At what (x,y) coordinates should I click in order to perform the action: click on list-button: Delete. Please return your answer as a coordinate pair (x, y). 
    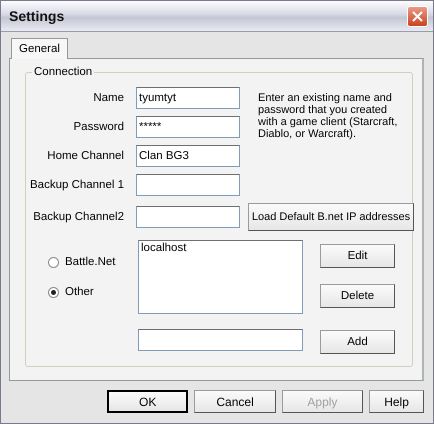
    Looking at the image, I should click on (357, 296).